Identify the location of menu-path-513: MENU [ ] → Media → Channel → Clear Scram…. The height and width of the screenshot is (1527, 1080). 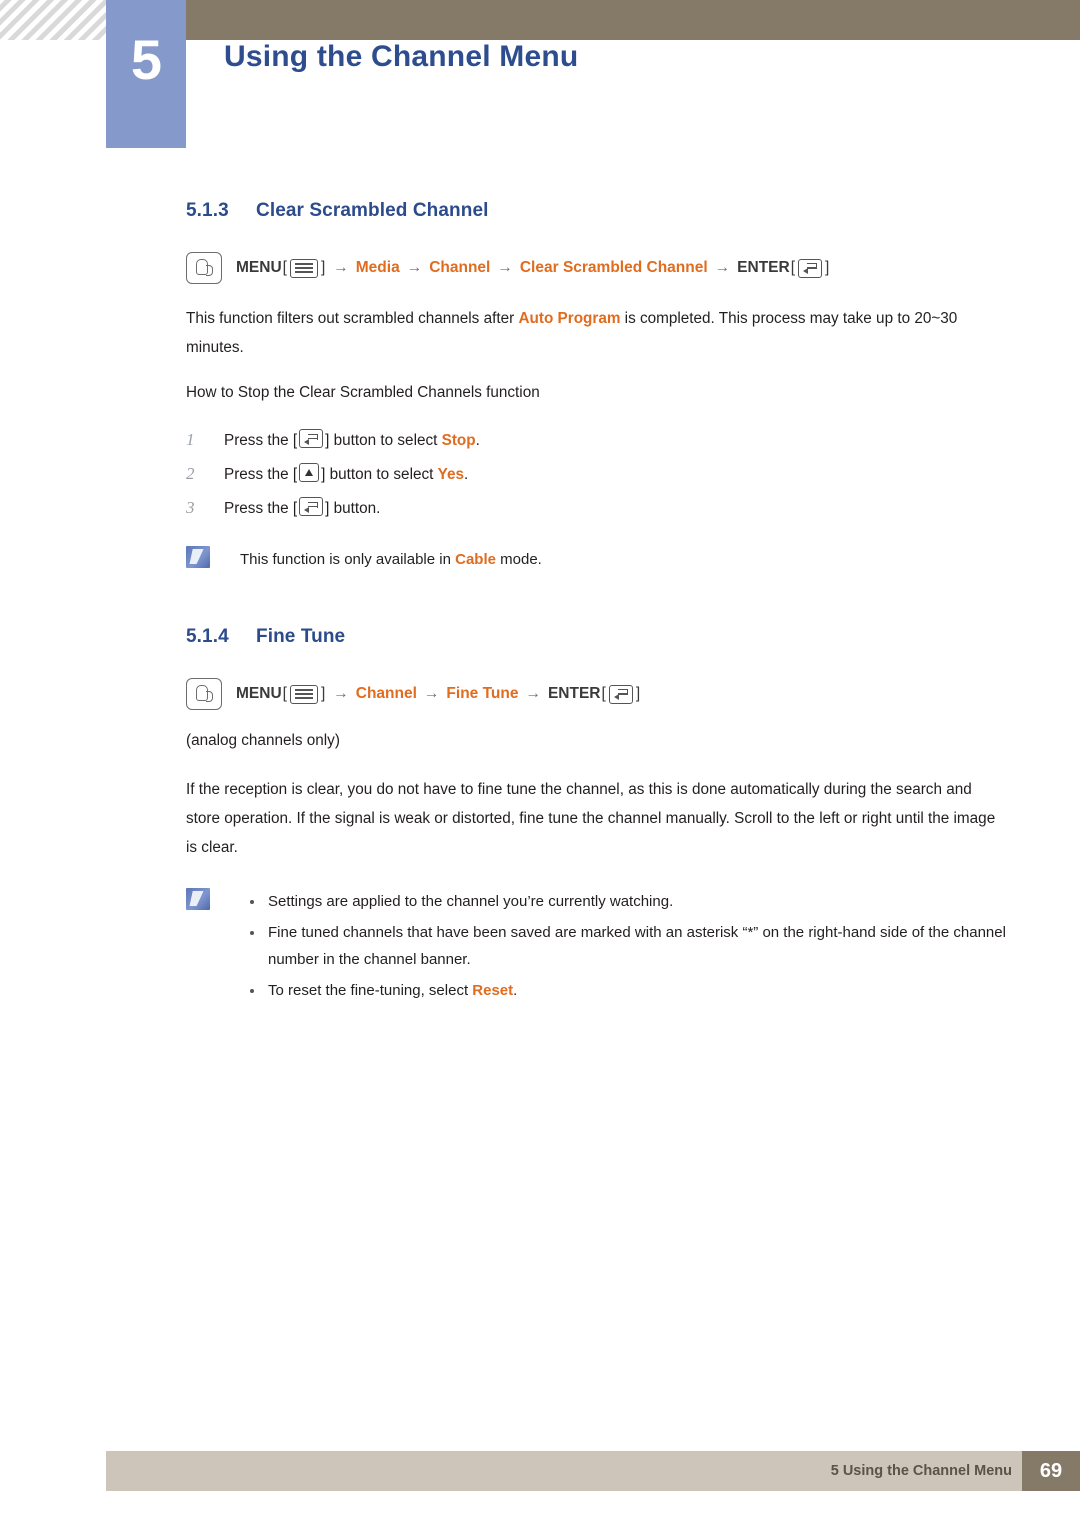
(596, 268).